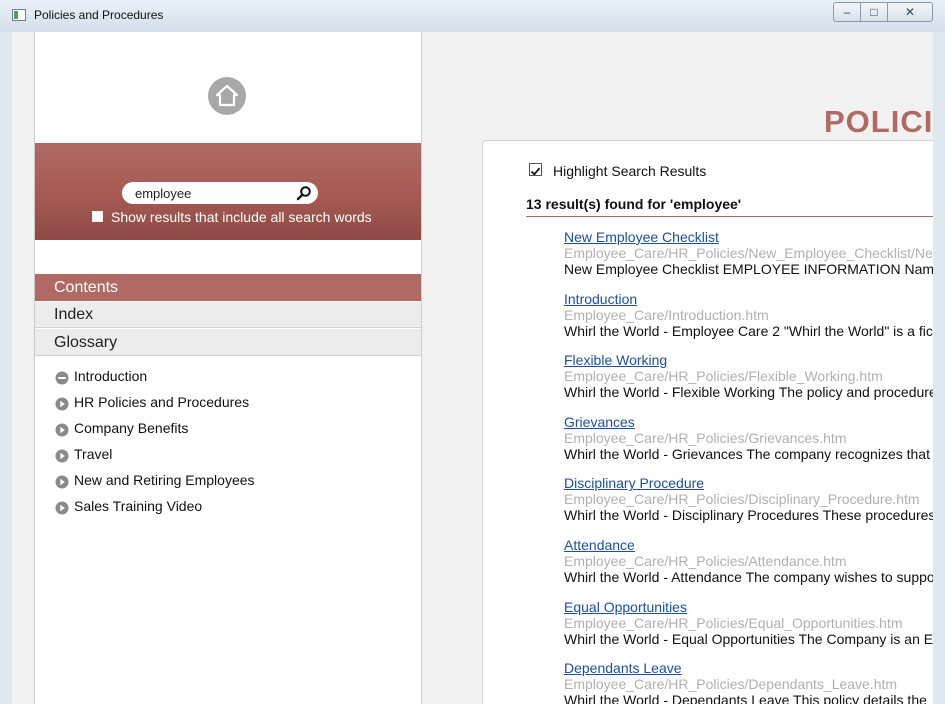 The image size is (945, 704). Describe the element at coordinates (748, 545) in the screenshot. I see `result-link: Attendance` at that location.